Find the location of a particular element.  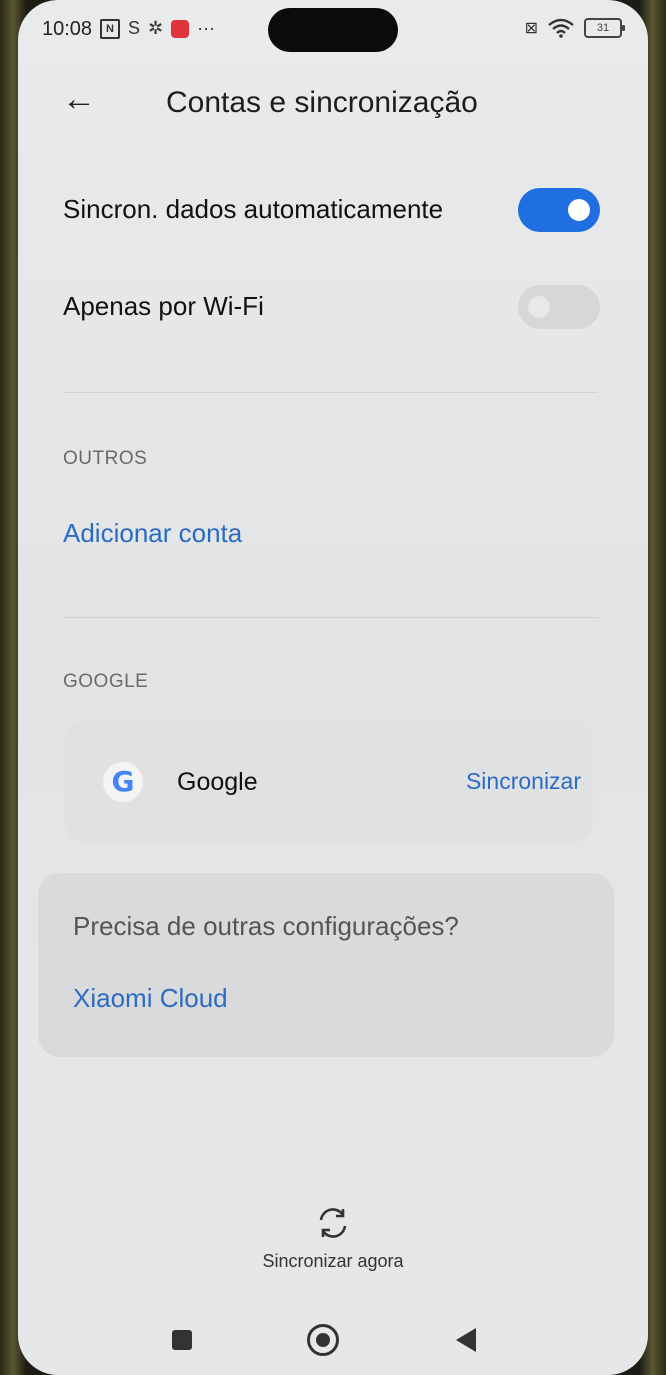

more-notifications-icon: ··· is located at coordinates (206, 28).